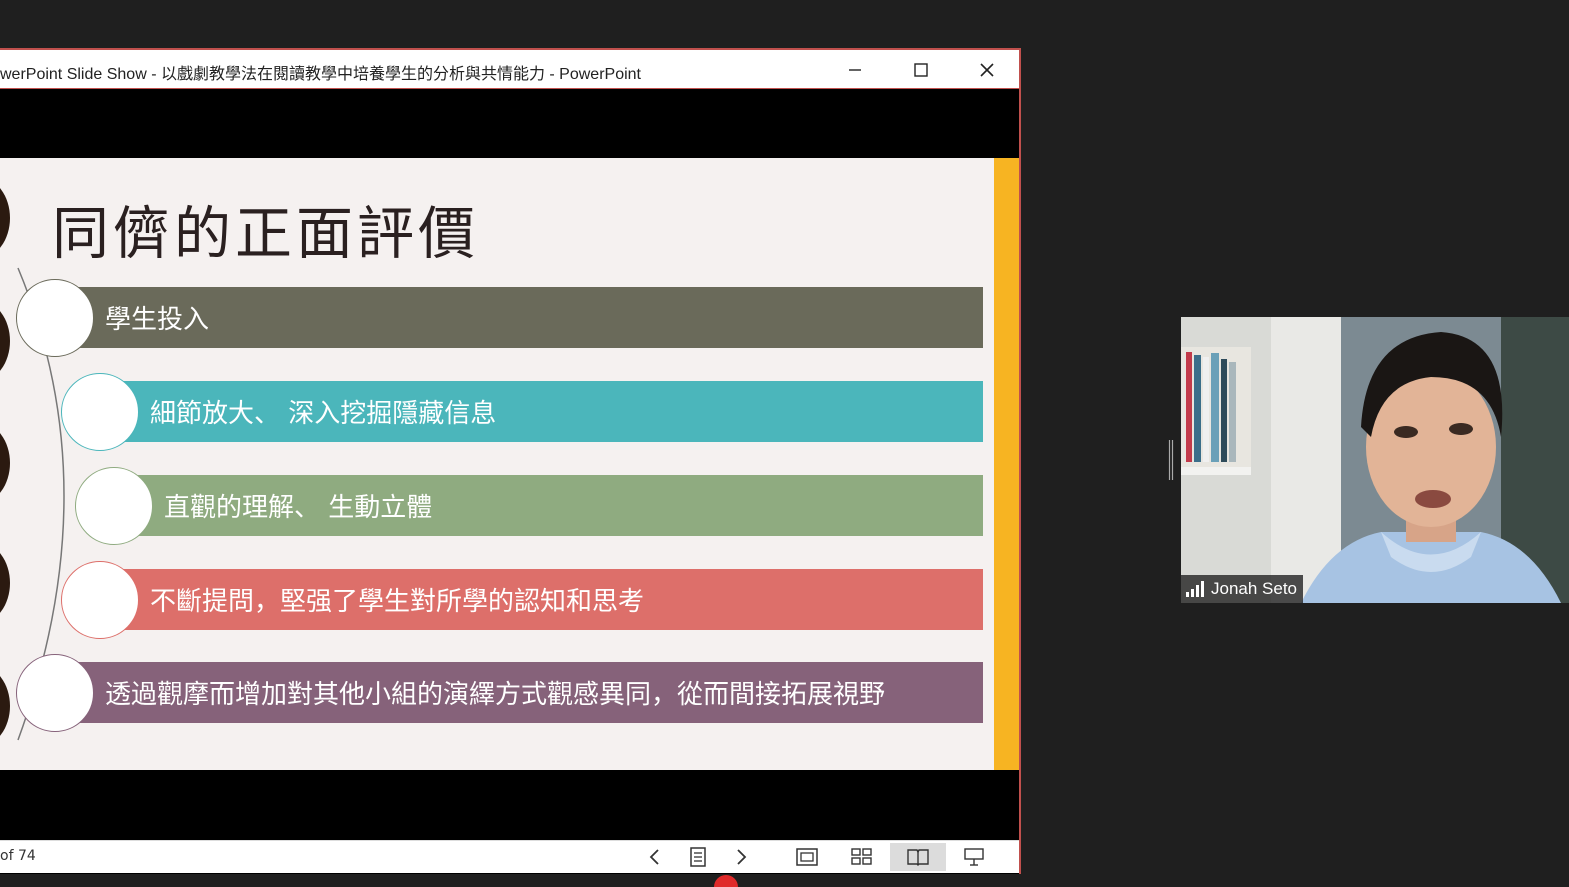  I want to click on normal-view-icon, so click(807, 857).